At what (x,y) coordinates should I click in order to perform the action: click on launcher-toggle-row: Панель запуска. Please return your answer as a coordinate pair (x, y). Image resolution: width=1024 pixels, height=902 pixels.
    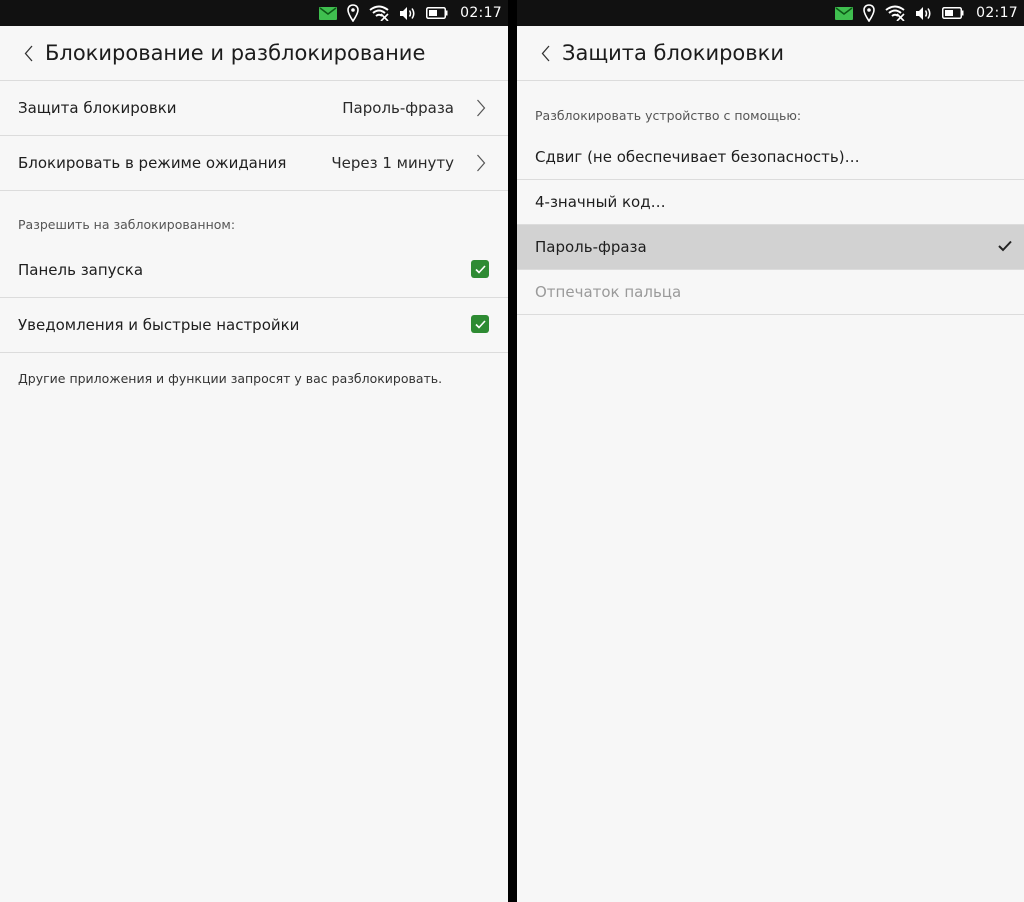
    Looking at the image, I should click on (254, 270).